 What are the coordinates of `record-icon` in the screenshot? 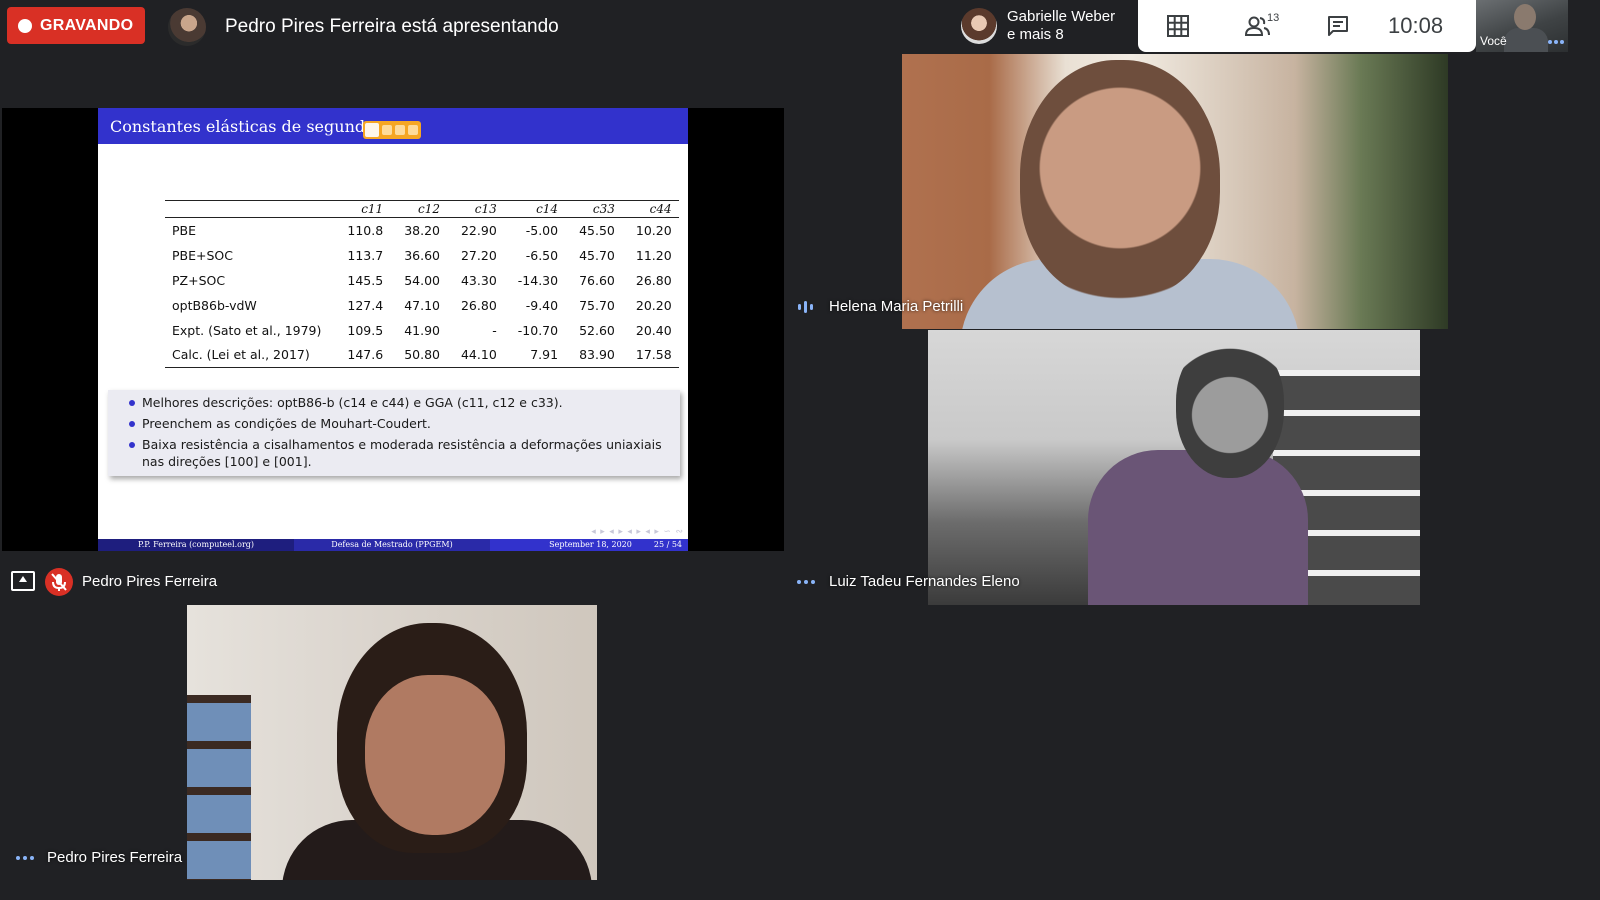 It's located at (25, 25).